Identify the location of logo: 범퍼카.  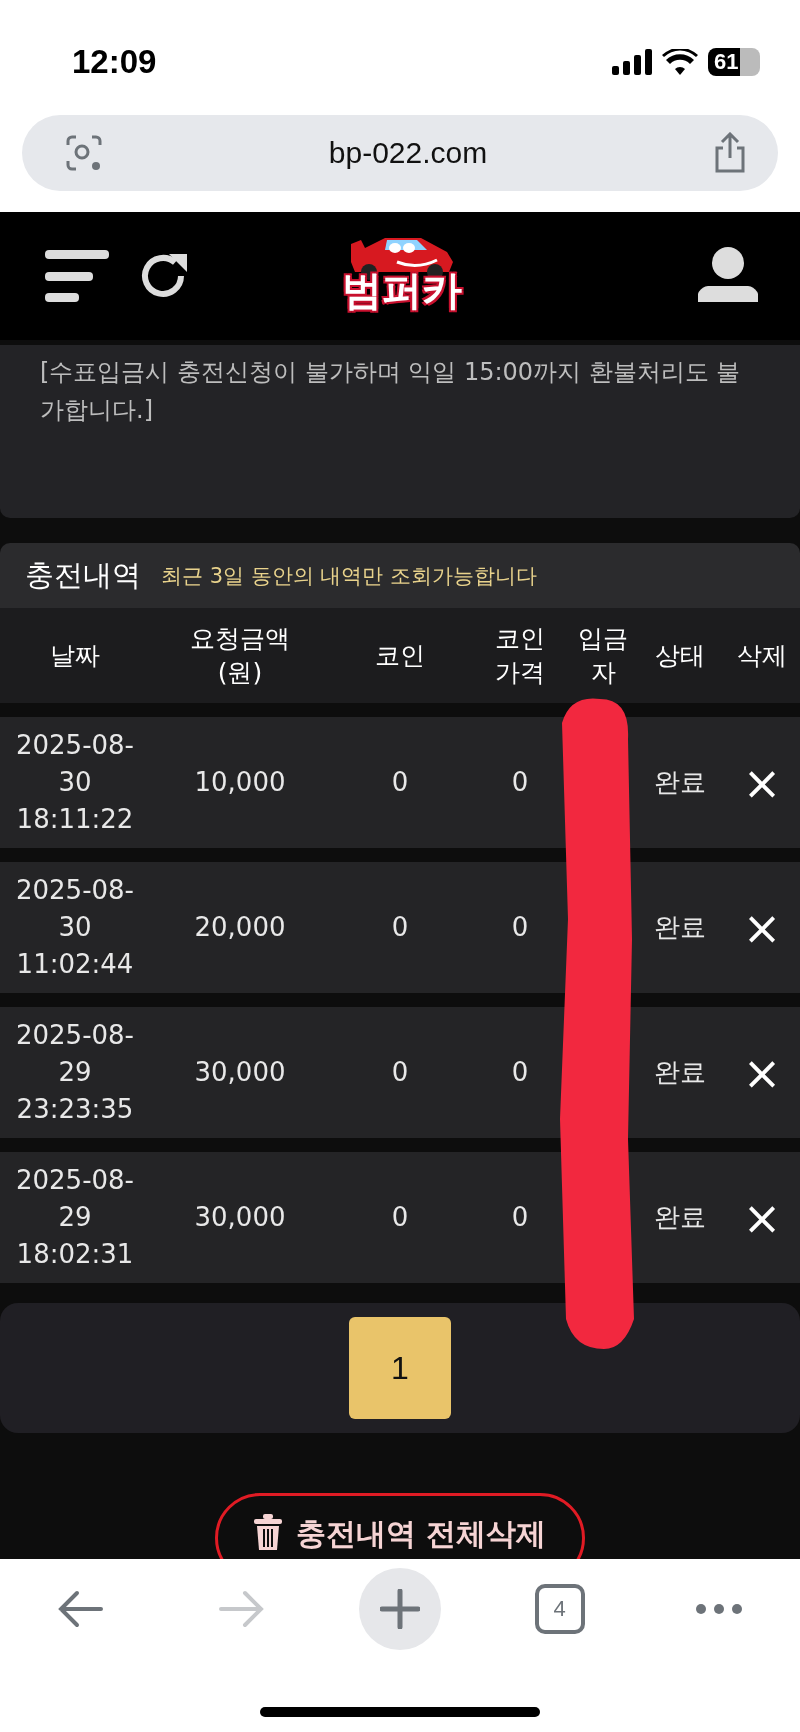
(401, 272).